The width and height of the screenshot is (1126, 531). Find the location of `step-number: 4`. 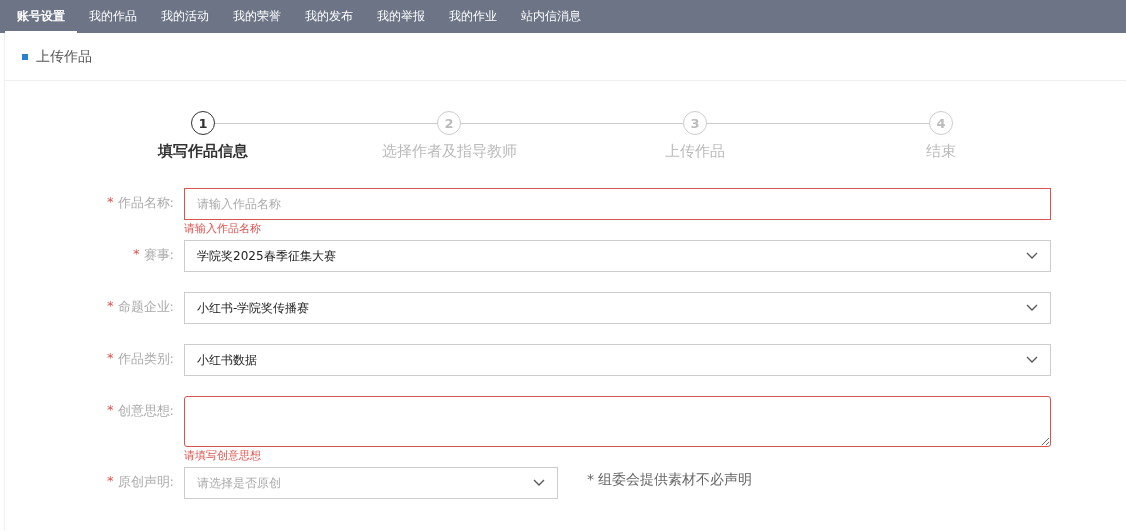

step-number: 4 is located at coordinates (941, 123).